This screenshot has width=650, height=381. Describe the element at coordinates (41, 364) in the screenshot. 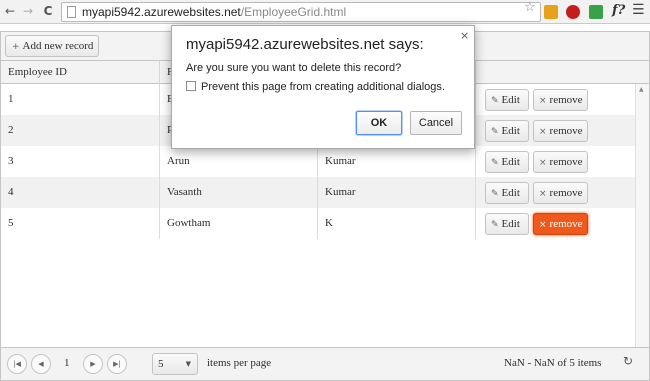

I see `previous-page-icon: ◀` at that location.